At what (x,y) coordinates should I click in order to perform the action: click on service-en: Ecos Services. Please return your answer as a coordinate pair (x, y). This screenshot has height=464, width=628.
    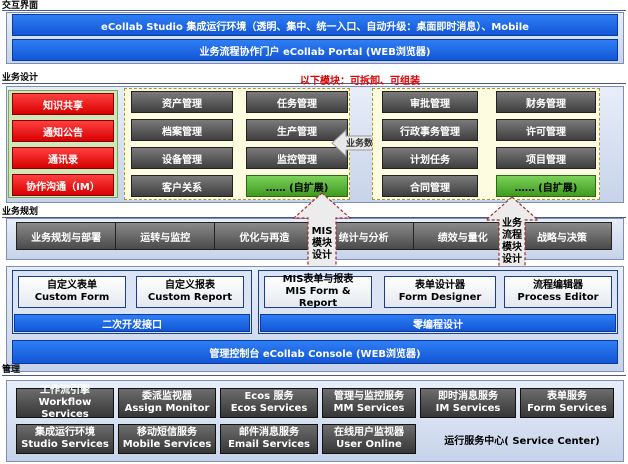
    Looking at the image, I should click on (269, 408).